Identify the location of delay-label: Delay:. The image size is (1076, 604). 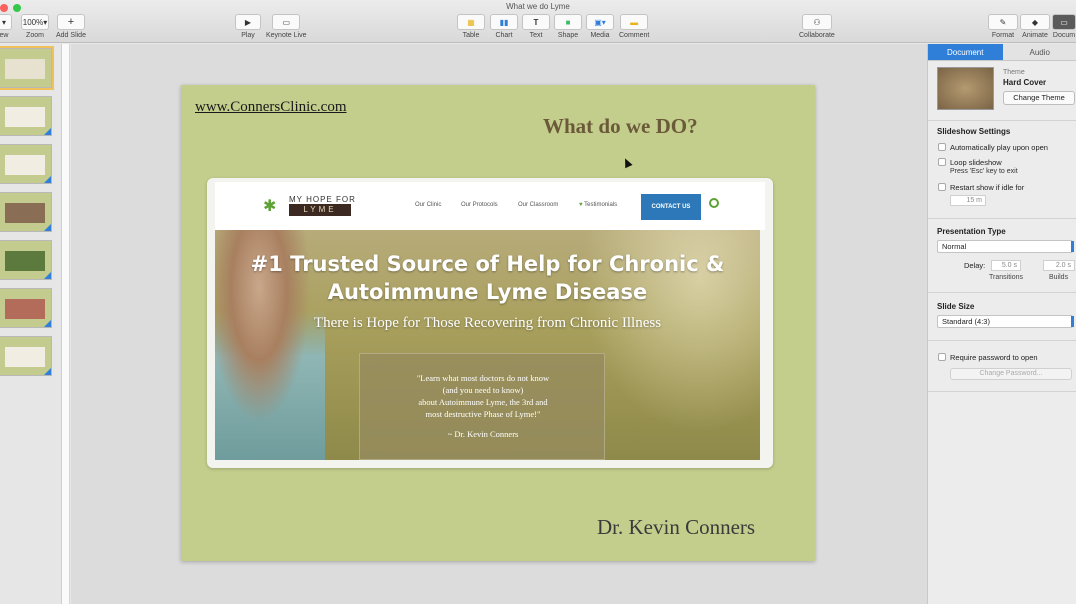
(975, 265).